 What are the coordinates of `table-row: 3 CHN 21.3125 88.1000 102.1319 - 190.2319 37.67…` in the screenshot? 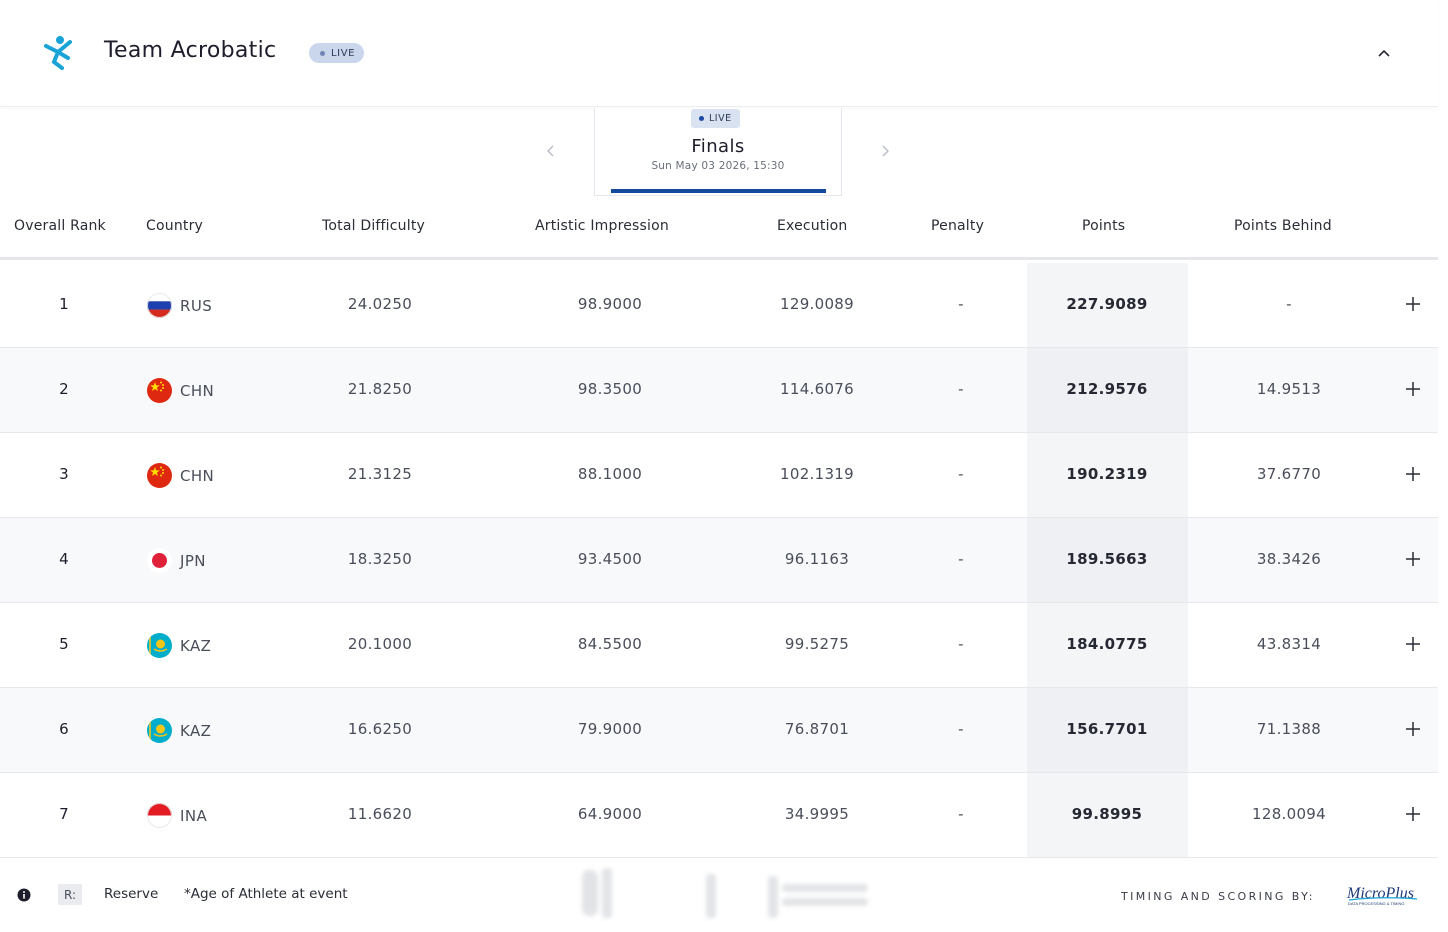 It's located at (719, 475).